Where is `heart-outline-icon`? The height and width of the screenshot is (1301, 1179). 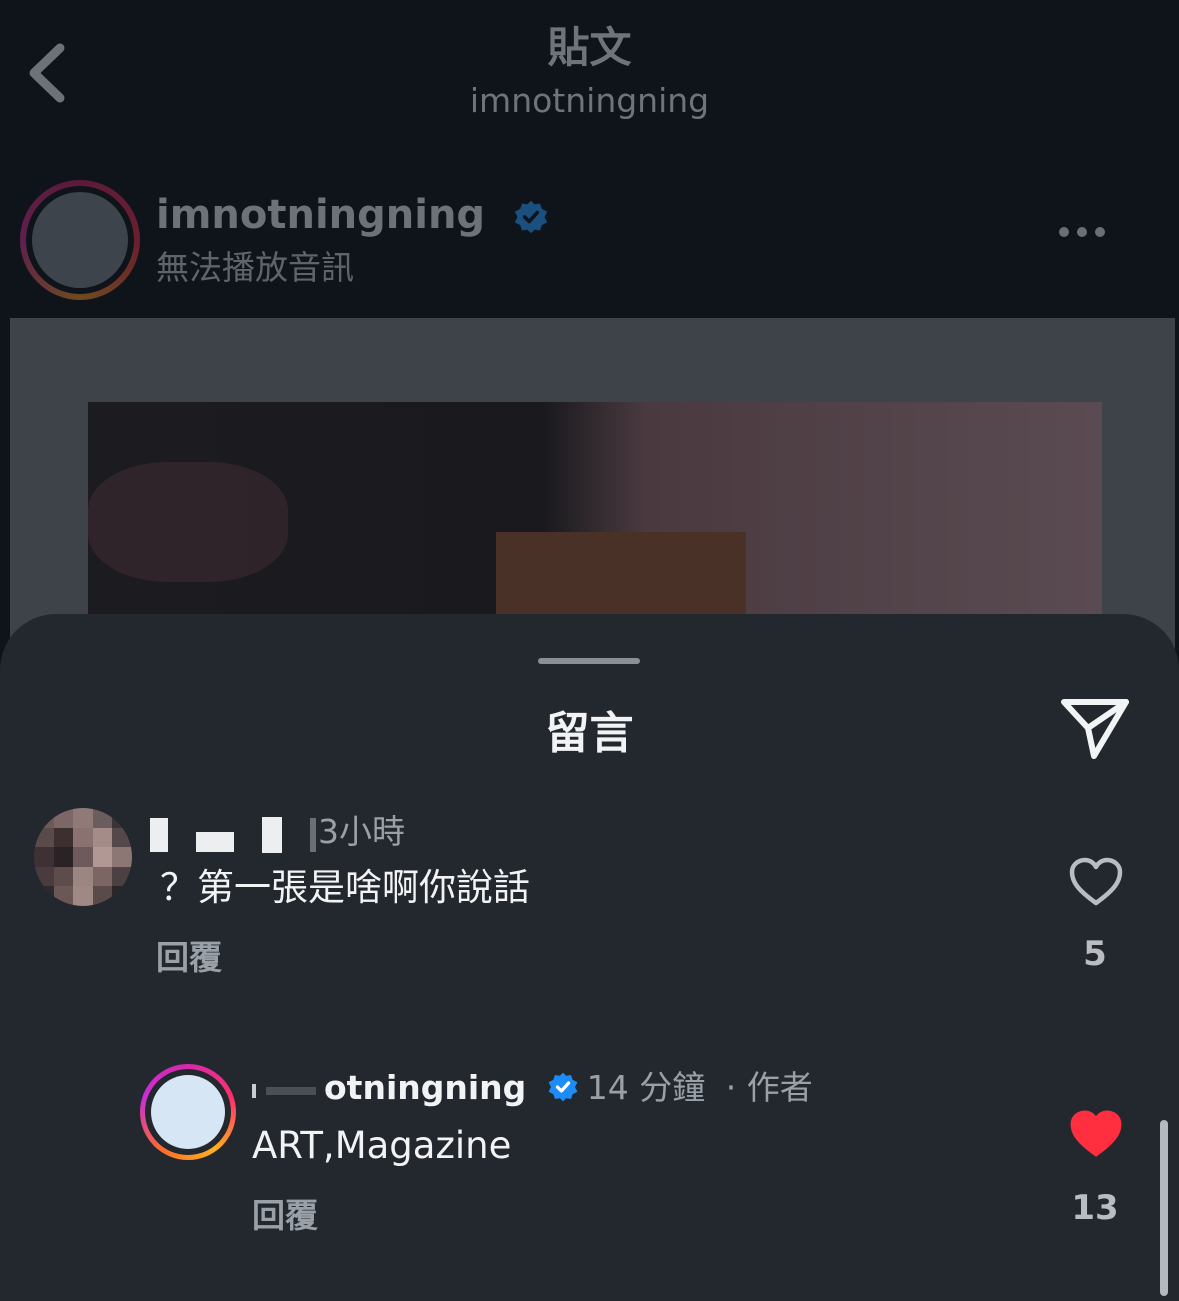
heart-outline-icon is located at coordinates (1096, 881).